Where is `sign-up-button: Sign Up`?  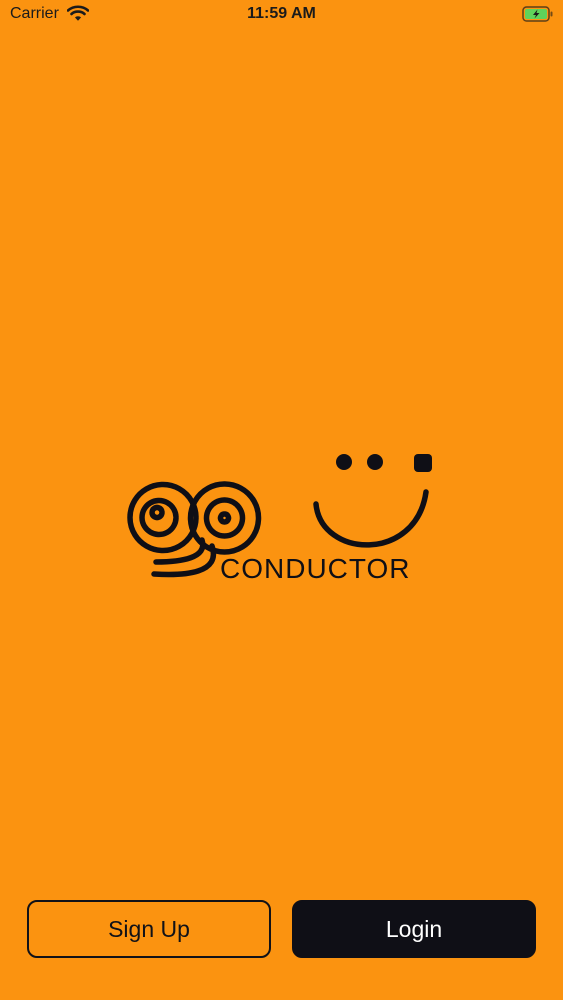 sign-up-button: Sign Up is located at coordinates (149, 929).